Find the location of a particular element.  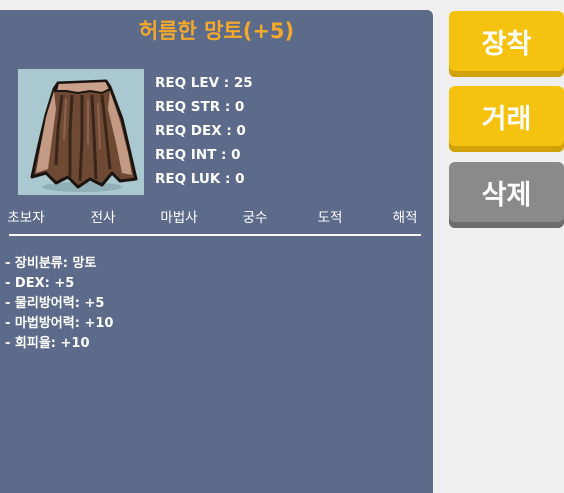

job-archer: 궁수 is located at coordinates (255, 218).